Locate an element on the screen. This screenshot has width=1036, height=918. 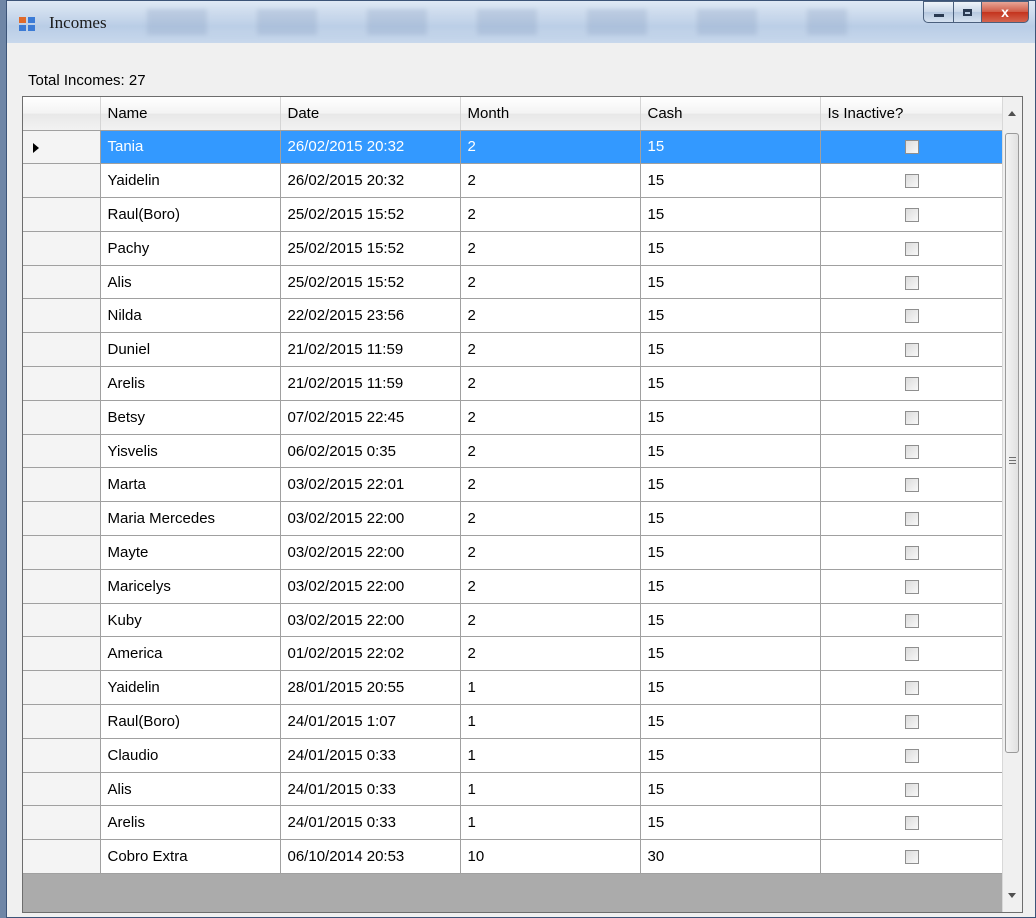
column-header-cash: Cash is located at coordinates (730, 114).